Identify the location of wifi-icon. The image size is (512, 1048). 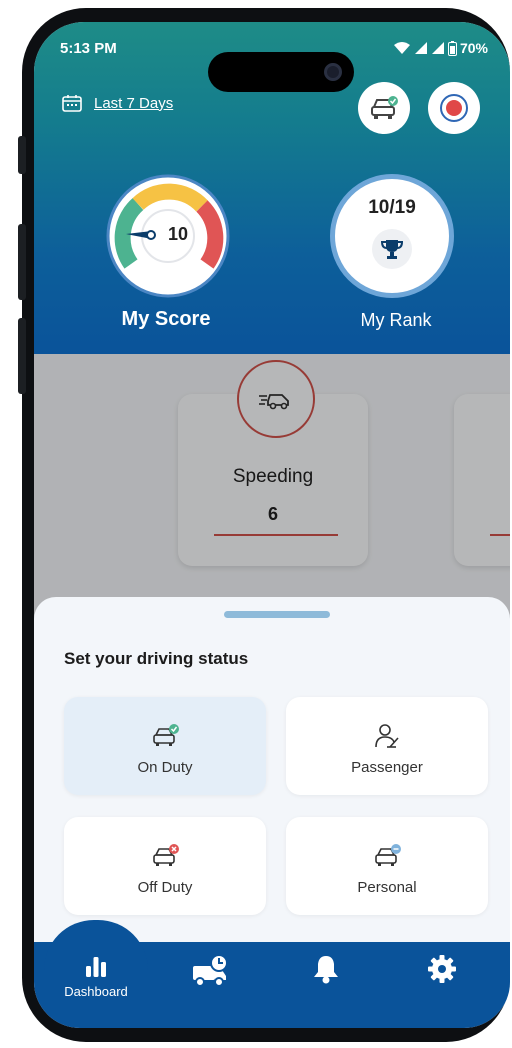
(401, 48).